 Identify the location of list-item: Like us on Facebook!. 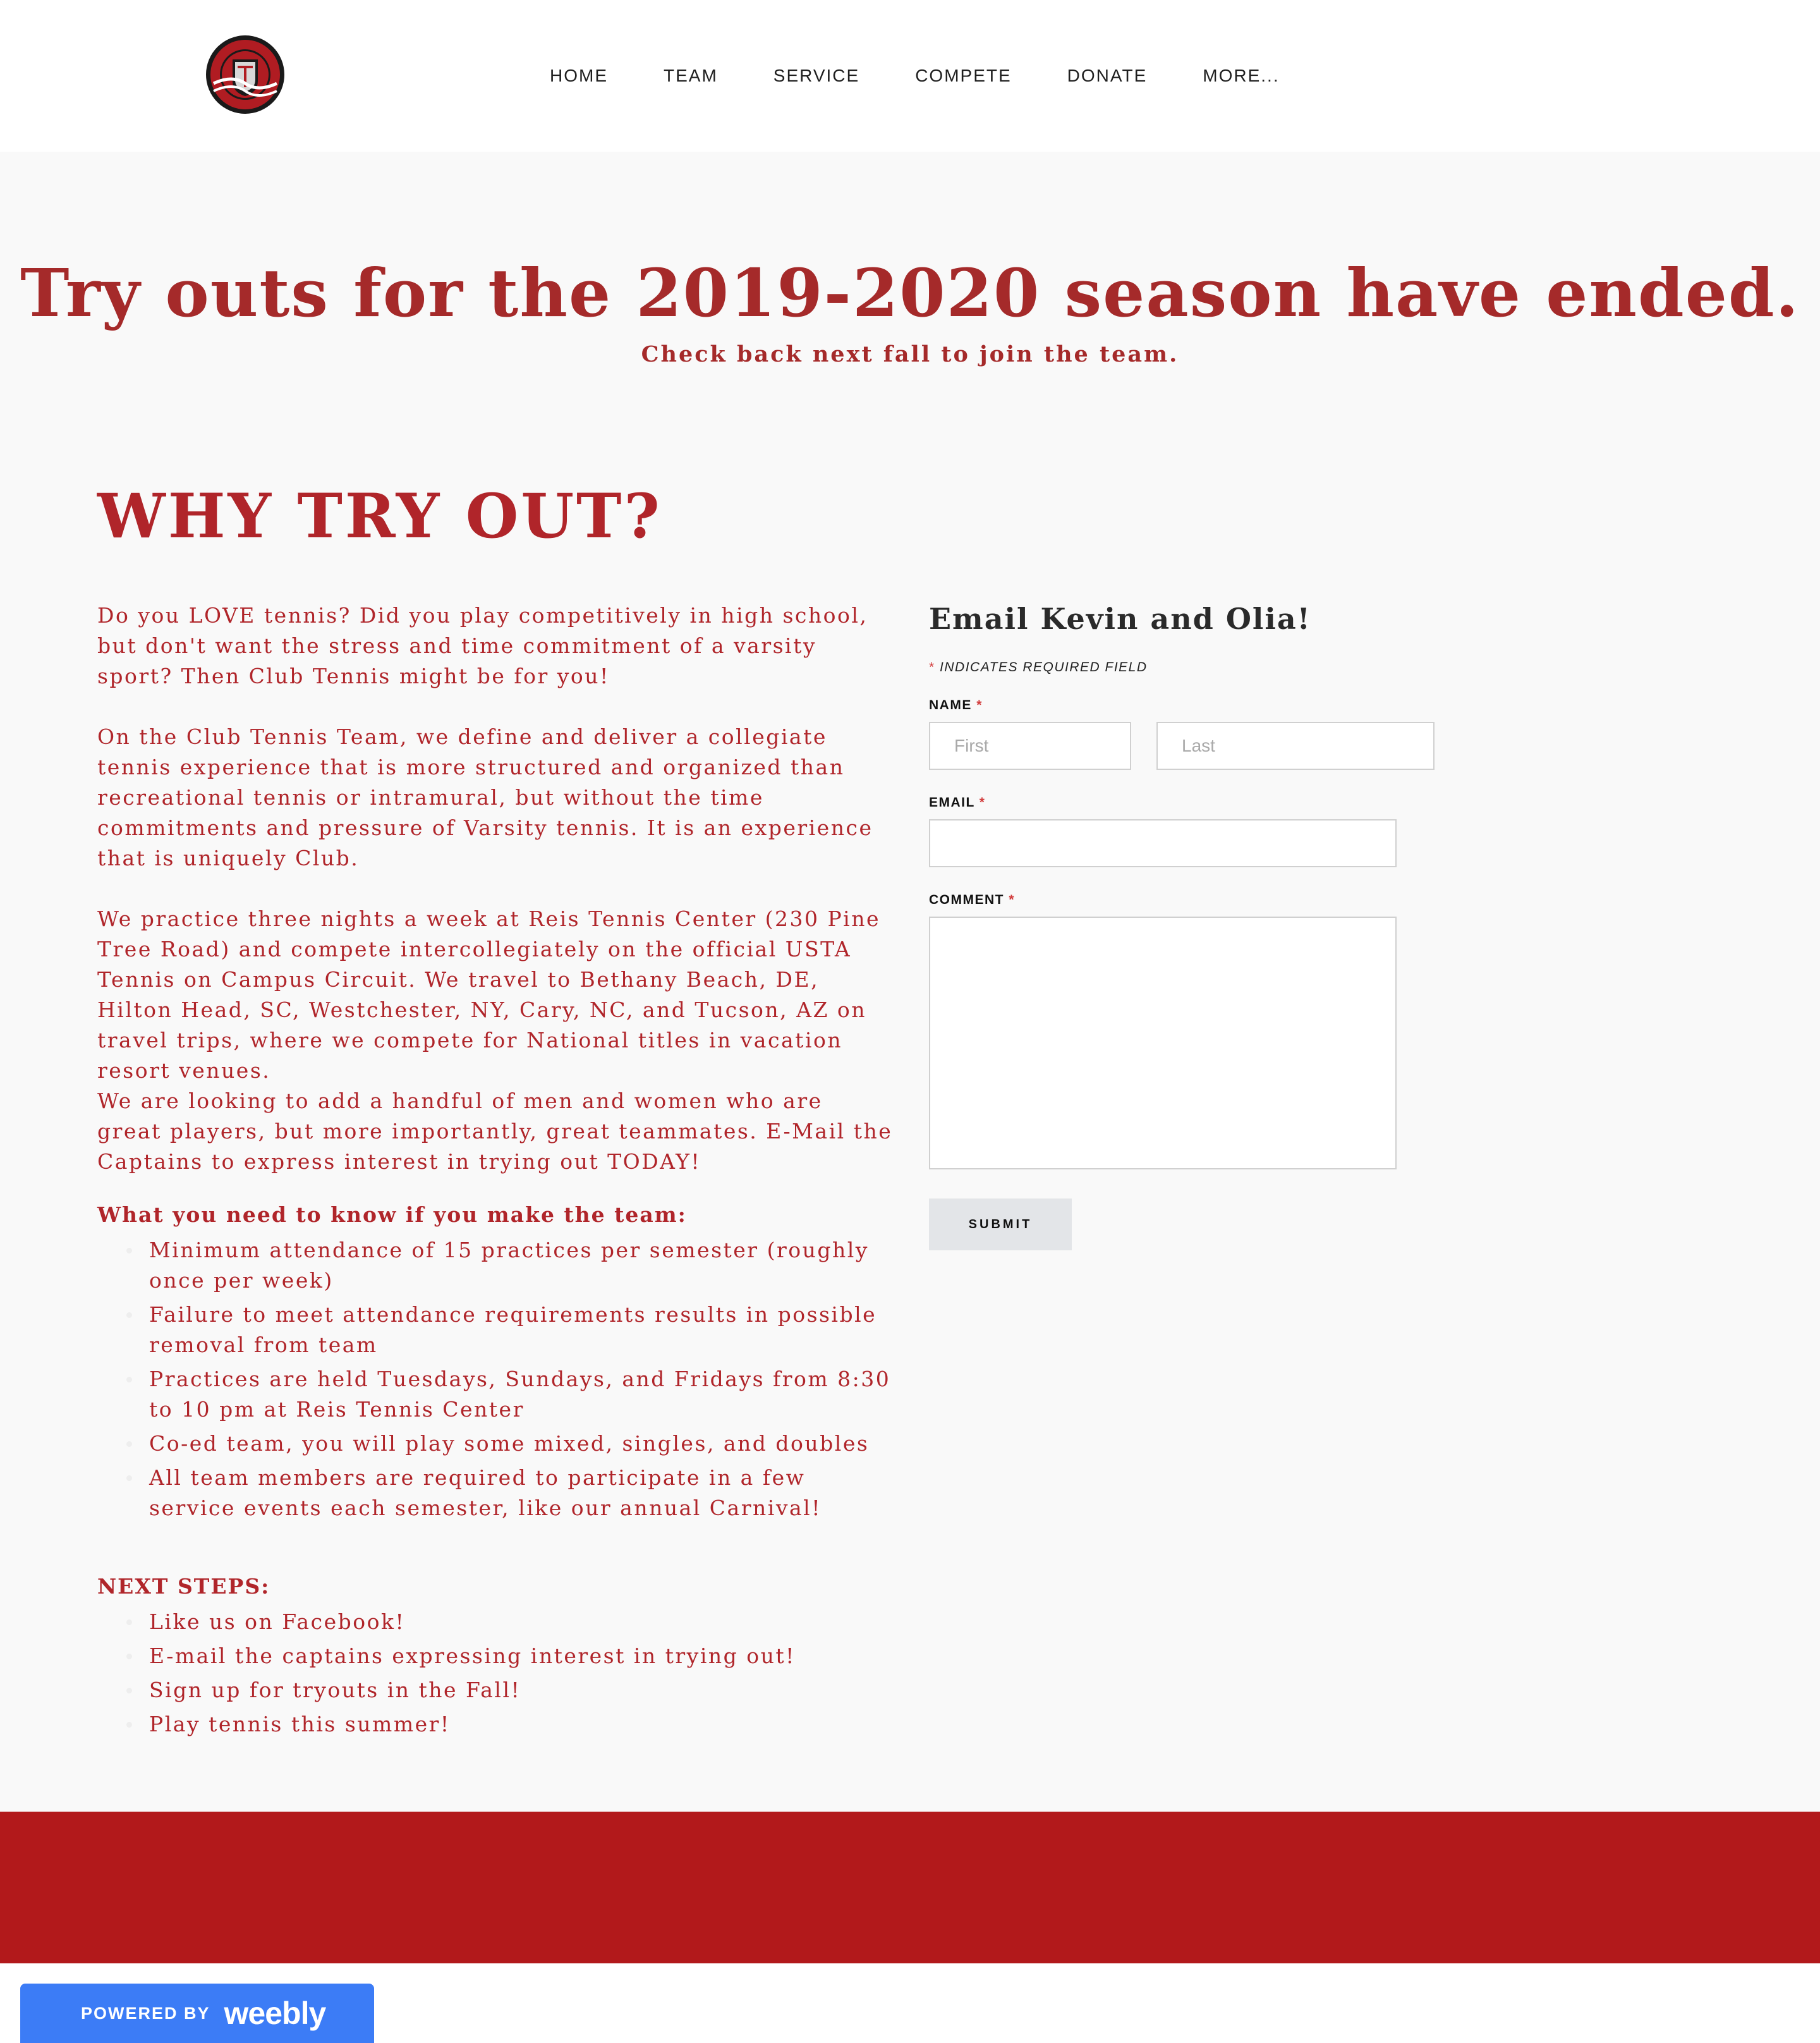
(510, 1622).